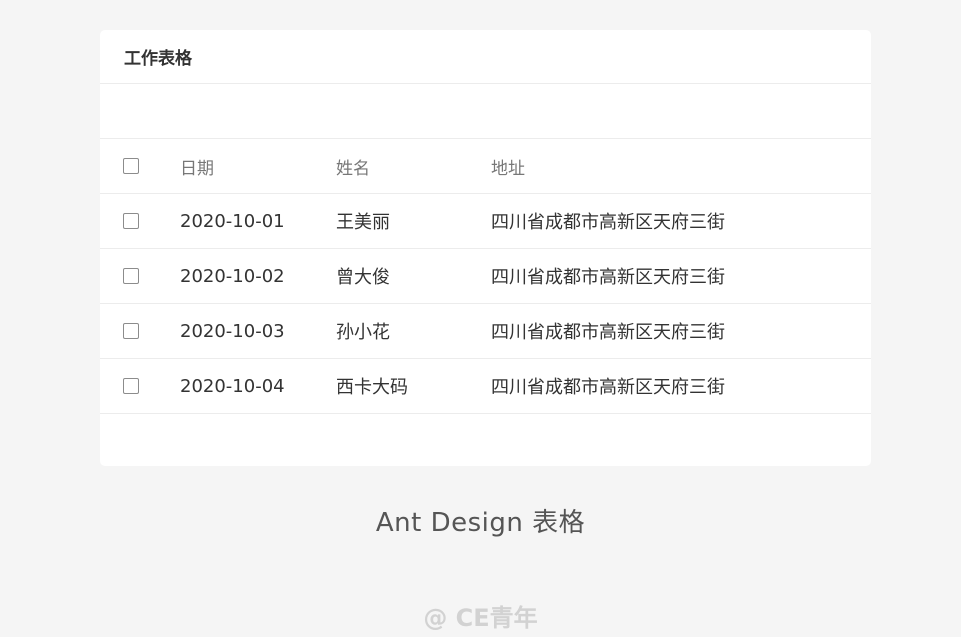 This screenshot has height=637, width=961. Describe the element at coordinates (485, 331) in the screenshot. I see `table-row: 2020-10-03 孙小花 四川省成都市高新区天府三街` at that location.